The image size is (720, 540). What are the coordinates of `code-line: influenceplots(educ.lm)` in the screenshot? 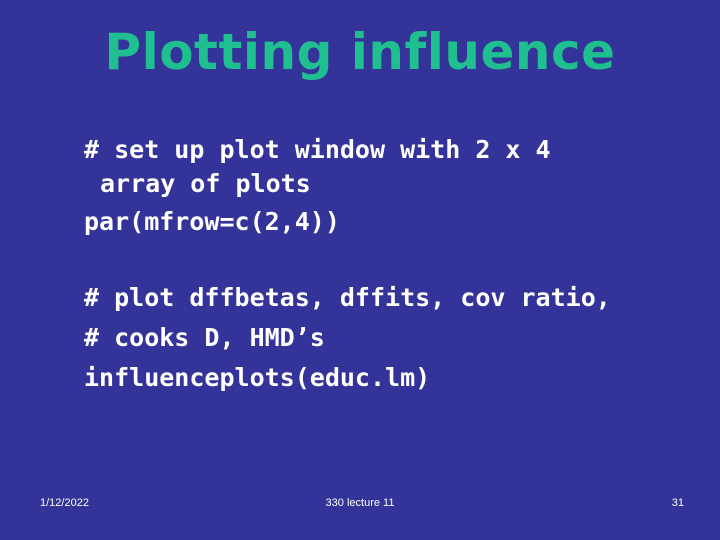 It's located at (257, 377).